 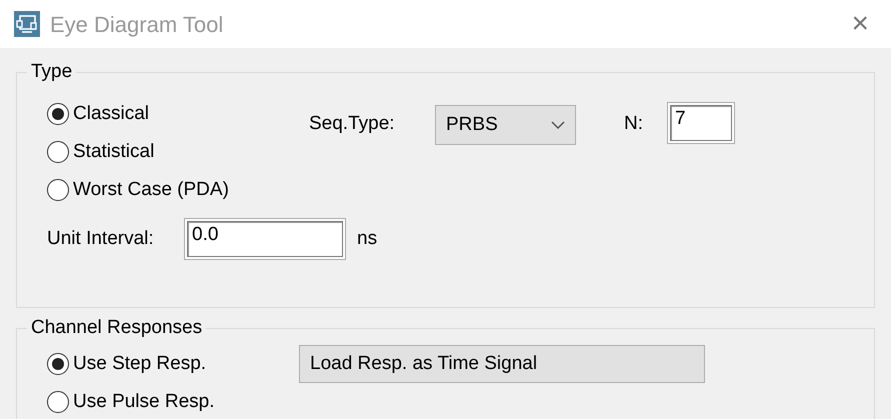 What do you see at coordinates (116, 328) in the screenshot?
I see `group-legend: Channel Responses` at bounding box center [116, 328].